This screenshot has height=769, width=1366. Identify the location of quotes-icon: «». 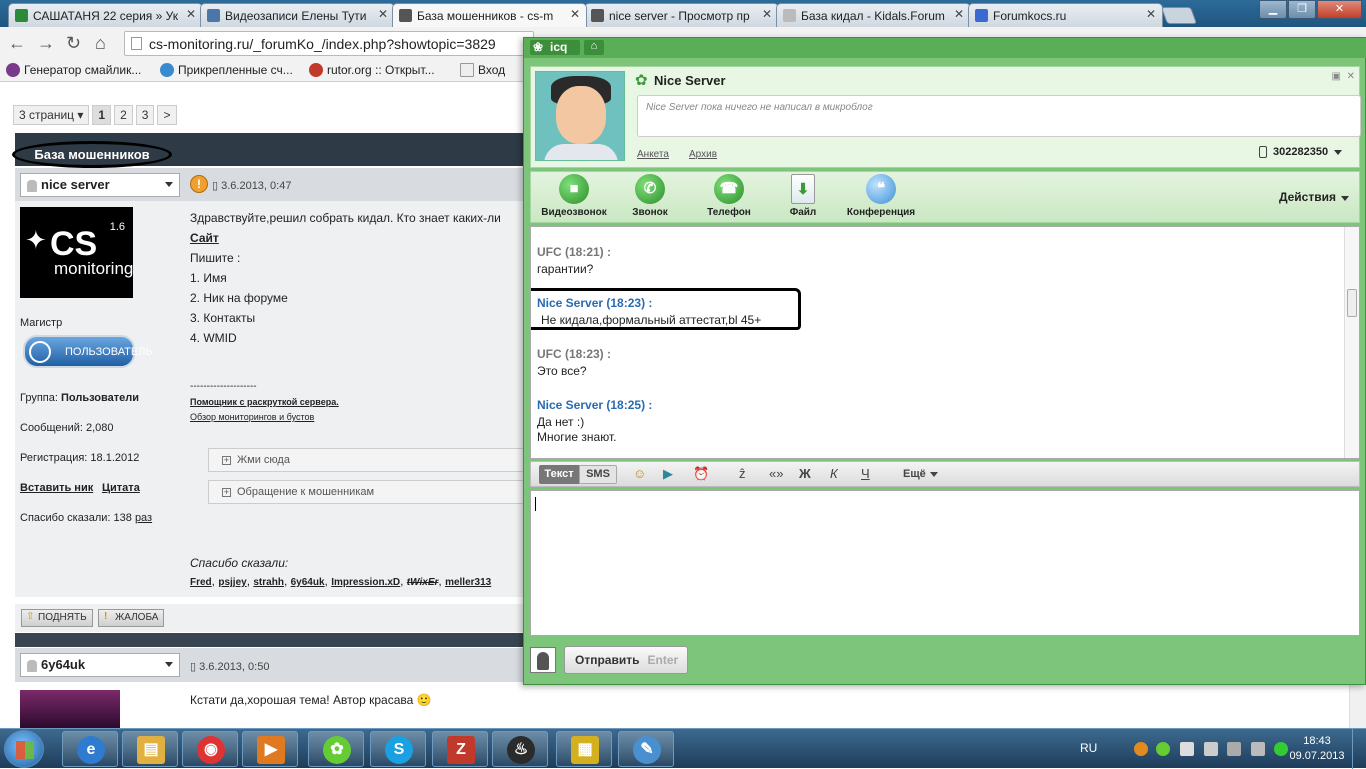
(776, 473).